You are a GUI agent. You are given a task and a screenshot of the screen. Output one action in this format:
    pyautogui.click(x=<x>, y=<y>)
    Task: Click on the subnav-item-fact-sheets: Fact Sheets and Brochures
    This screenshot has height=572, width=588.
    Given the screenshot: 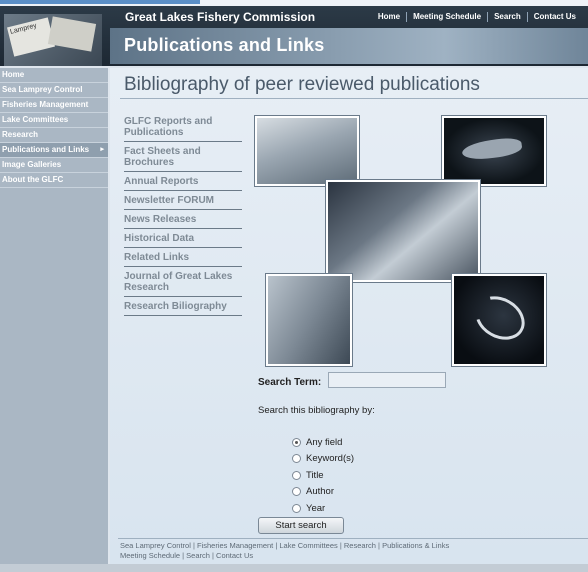 What is the action you would take?
    pyautogui.click(x=183, y=157)
    